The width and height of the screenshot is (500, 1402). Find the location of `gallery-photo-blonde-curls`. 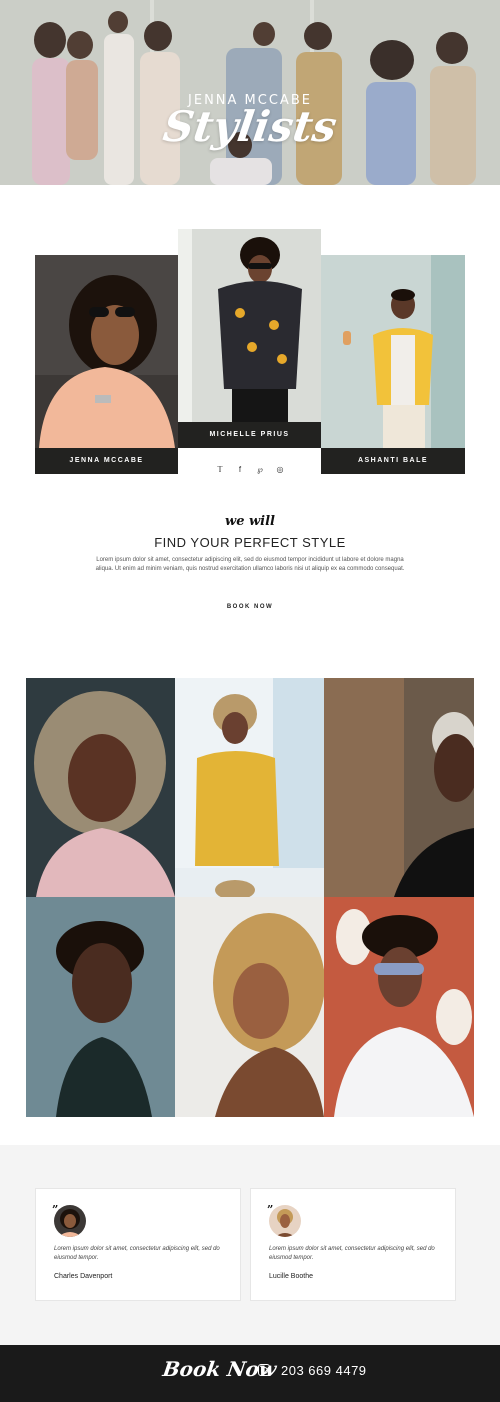

gallery-photo-blonde-curls is located at coordinates (249, 1007).